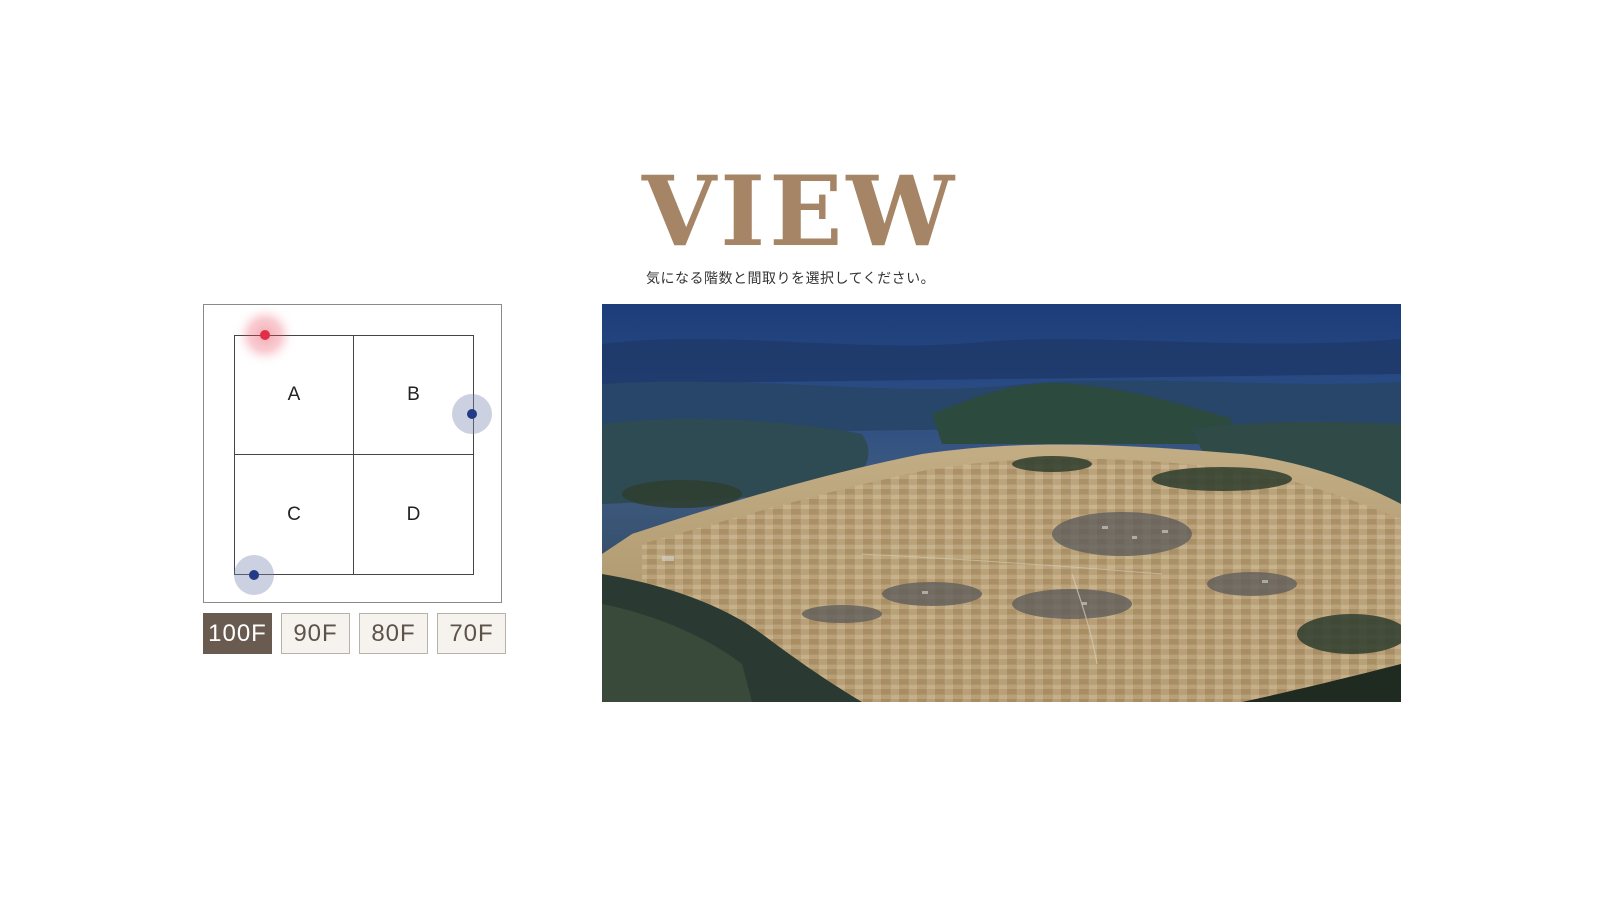 The height and width of the screenshot is (900, 1600). Describe the element at coordinates (354, 633) in the screenshot. I see `floor-selector: 100F 90F 80F 70F` at that location.